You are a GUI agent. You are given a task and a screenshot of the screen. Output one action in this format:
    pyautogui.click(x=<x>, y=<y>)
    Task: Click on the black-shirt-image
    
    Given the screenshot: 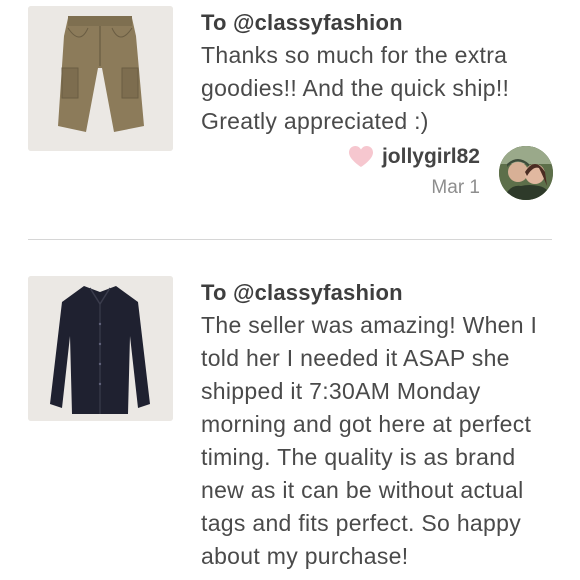 What is the action you would take?
    pyautogui.click(x=100, y=348)
    